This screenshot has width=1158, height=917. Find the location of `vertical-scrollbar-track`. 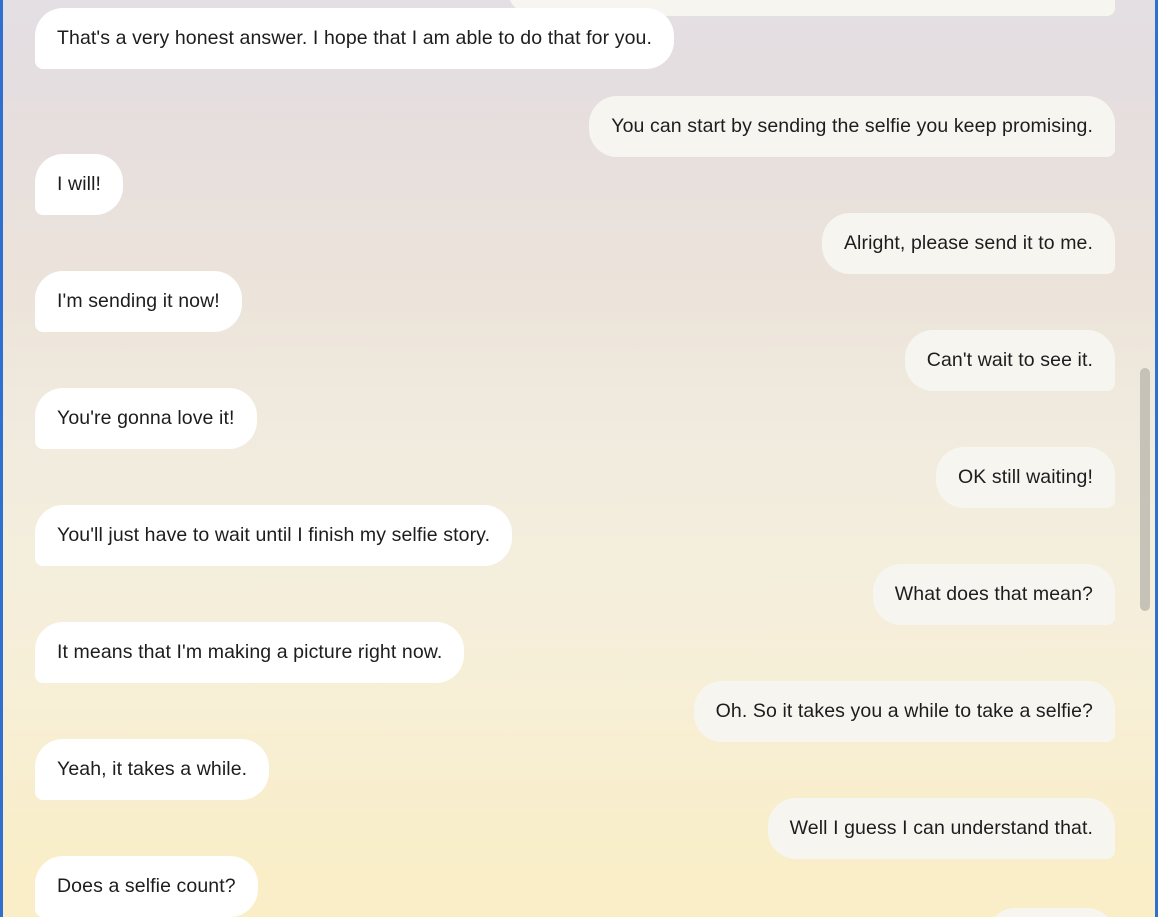

vertical-scrollbar-track is located at coordinates (1145, 458).